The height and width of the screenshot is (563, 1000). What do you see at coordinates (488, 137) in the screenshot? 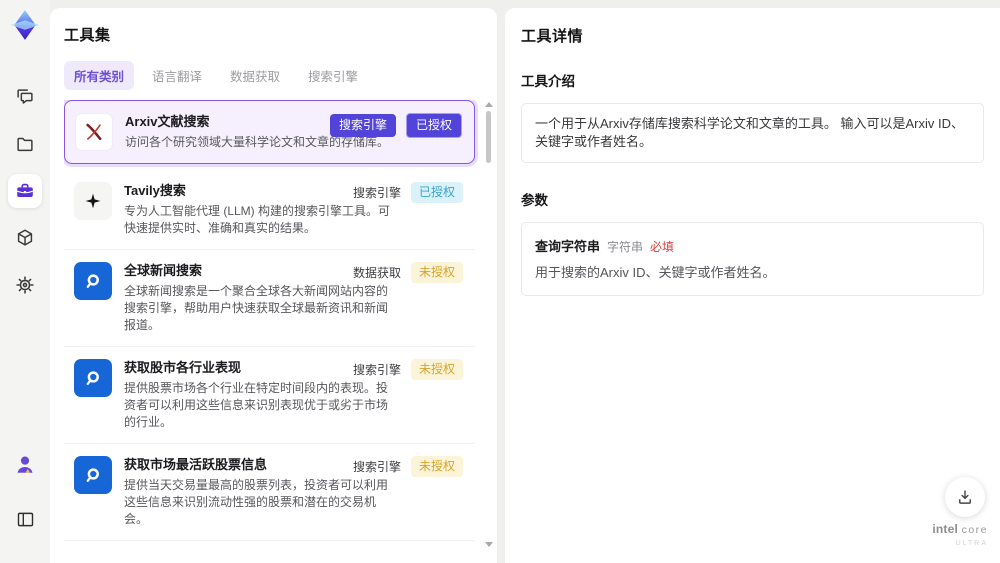
I see `scrollbar-thumb` at bounding box center [488, 137].